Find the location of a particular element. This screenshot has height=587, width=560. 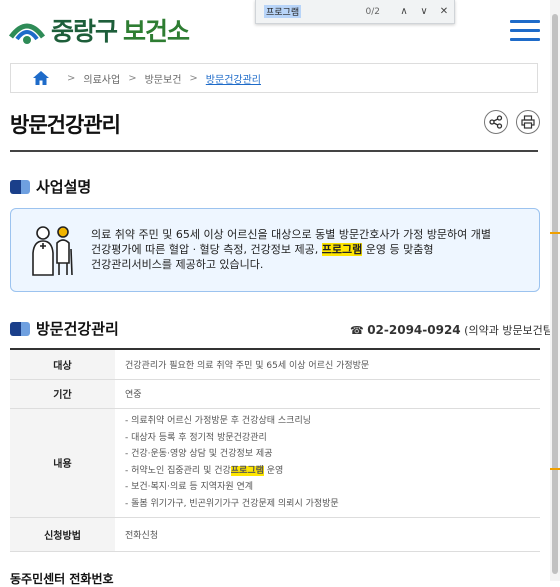

row-value: 건강관리가 필요한 의료 취약 주민 및 65세 이상 어르신 가정방문 is located at coordinates (327, 364).